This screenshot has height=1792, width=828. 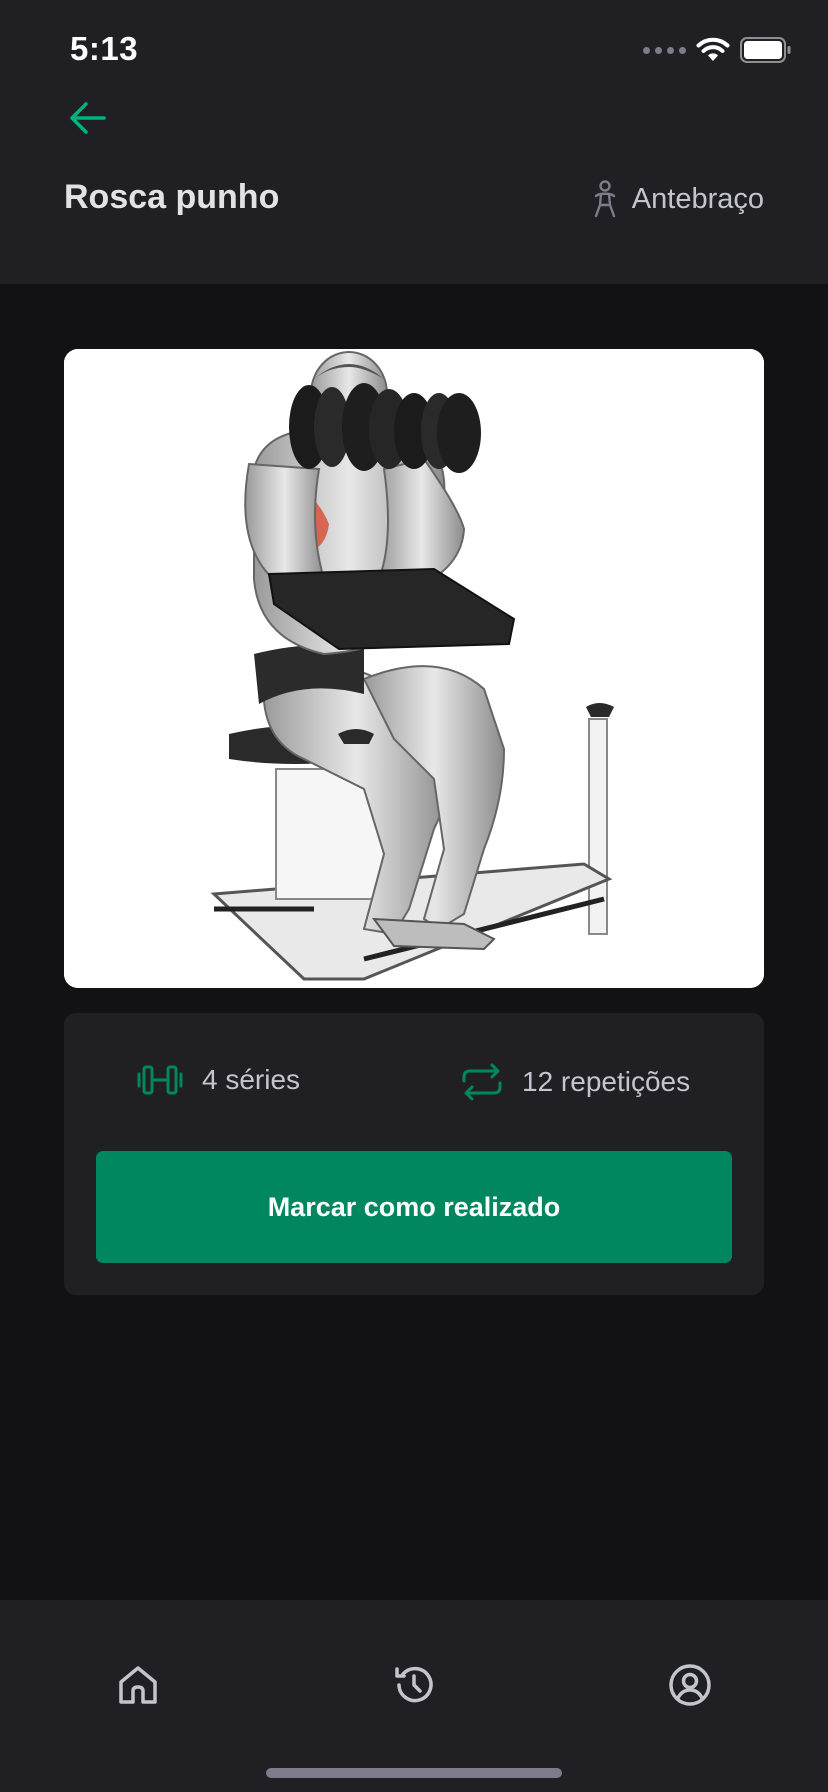 What do you see at coordinates (160, 1080) in the screenshot?
I see `dumbbell-icon` at bounding box center [160, 1080].